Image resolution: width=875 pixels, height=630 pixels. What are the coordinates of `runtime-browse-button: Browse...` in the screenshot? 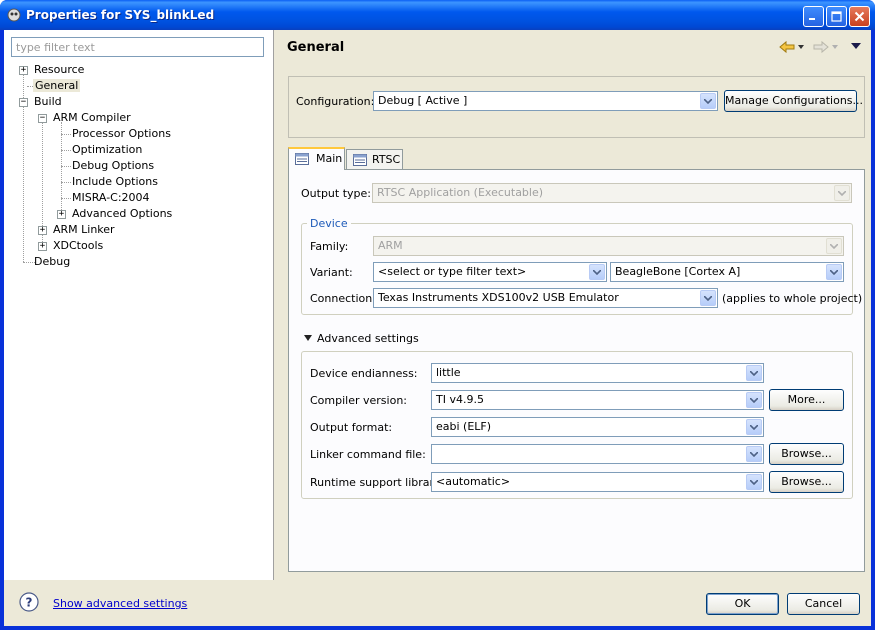 It's located at (806, 482).